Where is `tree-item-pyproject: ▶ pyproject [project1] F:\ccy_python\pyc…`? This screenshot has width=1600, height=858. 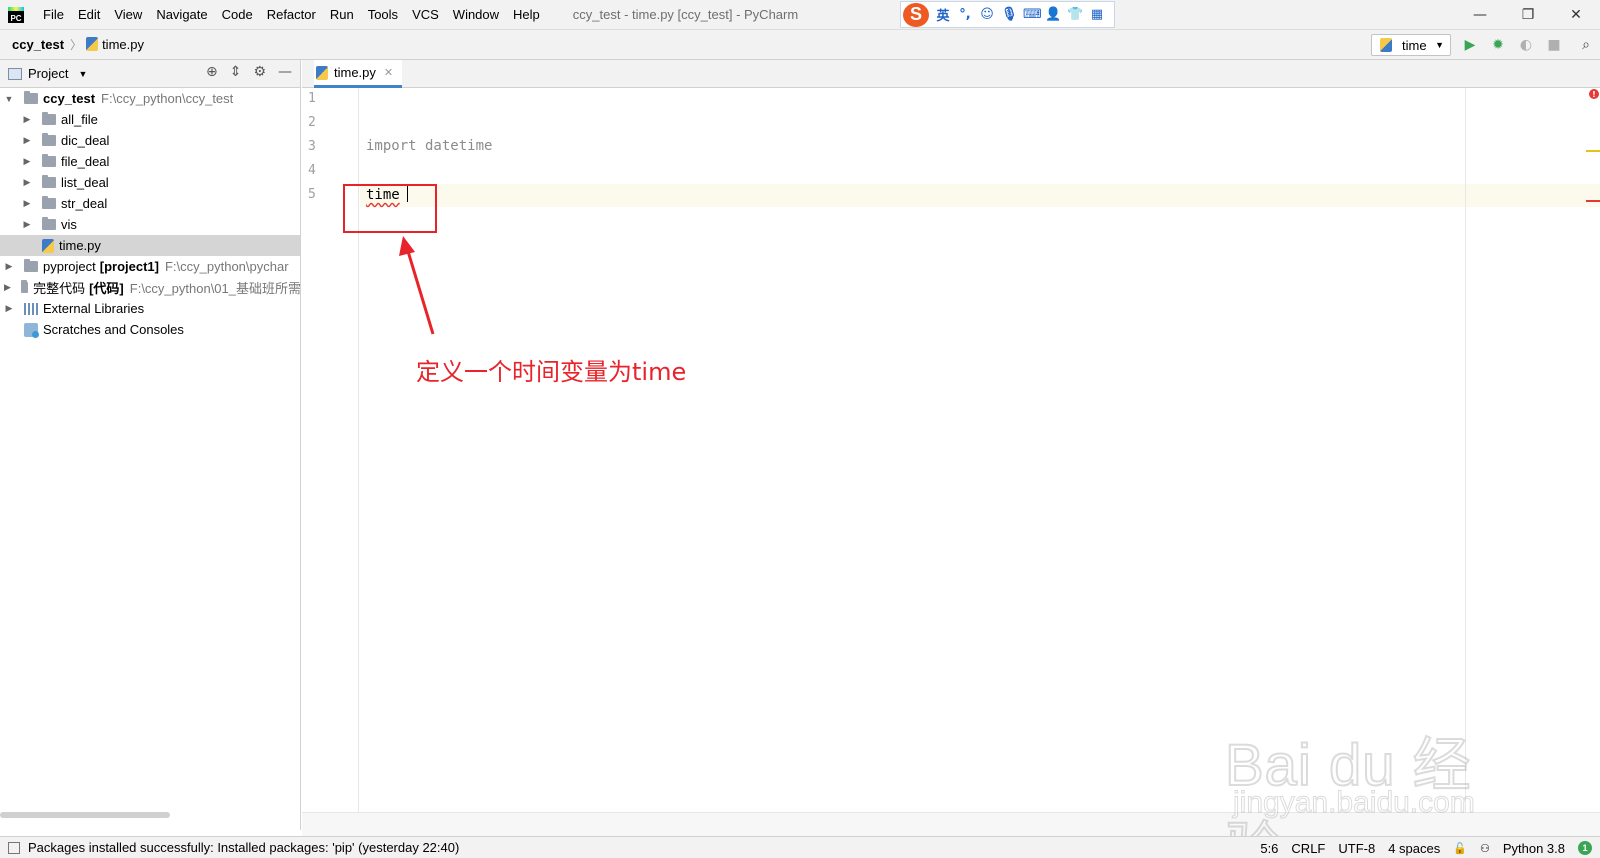 tree-item-pyproject: ▶ pyproject [project1] F:\ccy_python\pyc… is located at coordinates (150, 266).